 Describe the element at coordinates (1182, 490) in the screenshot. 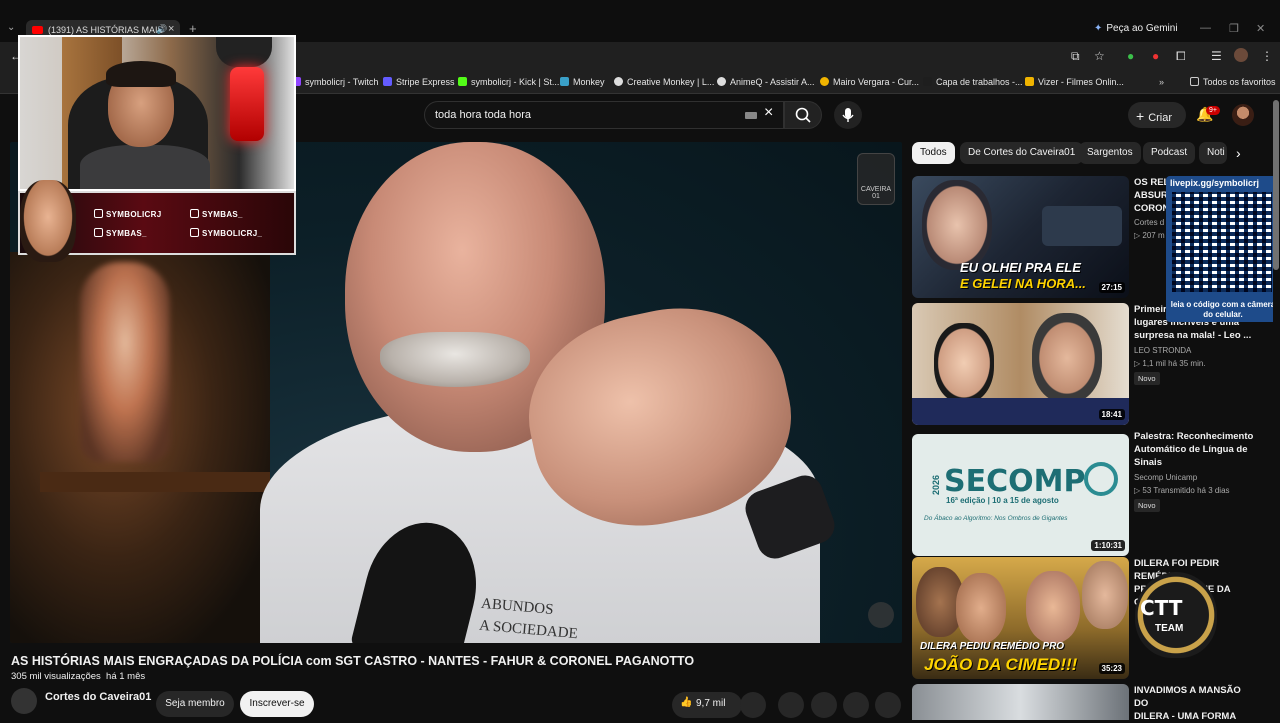

I see `related-meta: ▷ 53 Transmitido há 3 dias` at that location.